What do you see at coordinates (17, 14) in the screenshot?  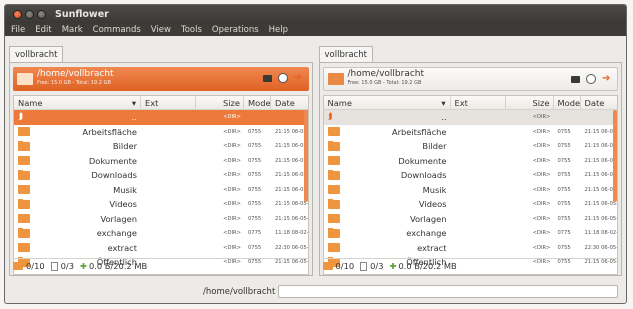 I see `close-window-button` at bounding box center [17, 14].